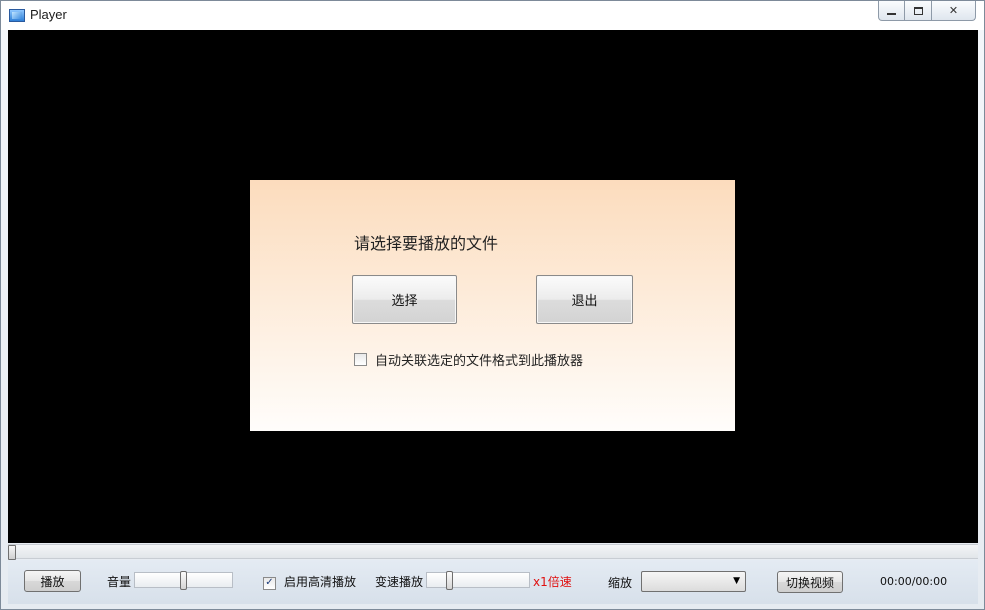 This screenshot has height=610, width=985. I want to click on volume-slider, so click(183, 580).